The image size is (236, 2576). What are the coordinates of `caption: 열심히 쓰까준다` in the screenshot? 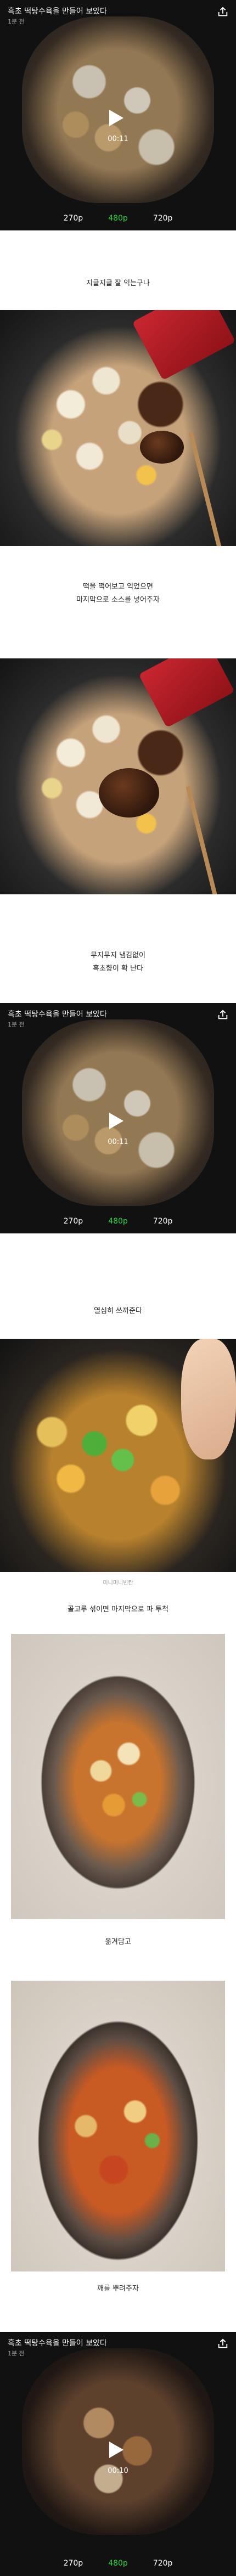 It's located at (118, 1312).